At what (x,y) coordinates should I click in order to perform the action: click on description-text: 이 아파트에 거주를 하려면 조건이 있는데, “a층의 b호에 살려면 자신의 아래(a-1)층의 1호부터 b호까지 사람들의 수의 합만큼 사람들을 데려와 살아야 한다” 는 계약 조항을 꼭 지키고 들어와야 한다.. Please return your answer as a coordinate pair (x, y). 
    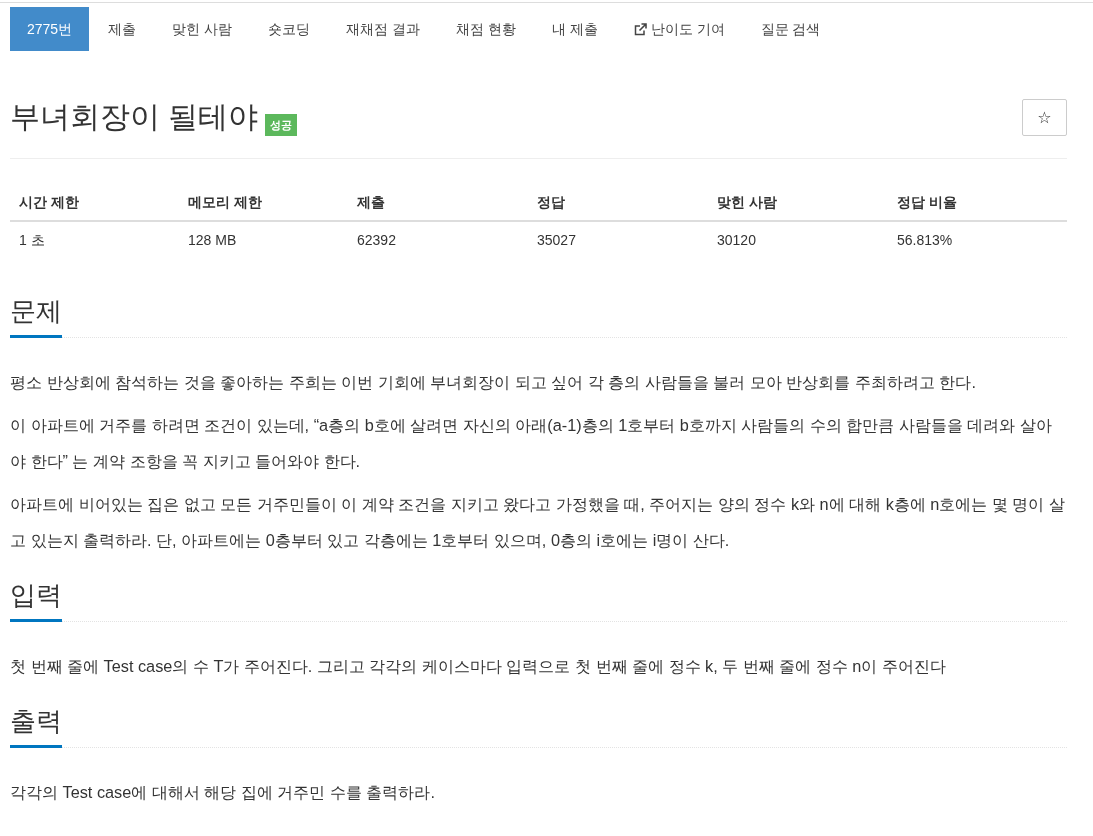
    Looking at the image, I should click on (531, 443).